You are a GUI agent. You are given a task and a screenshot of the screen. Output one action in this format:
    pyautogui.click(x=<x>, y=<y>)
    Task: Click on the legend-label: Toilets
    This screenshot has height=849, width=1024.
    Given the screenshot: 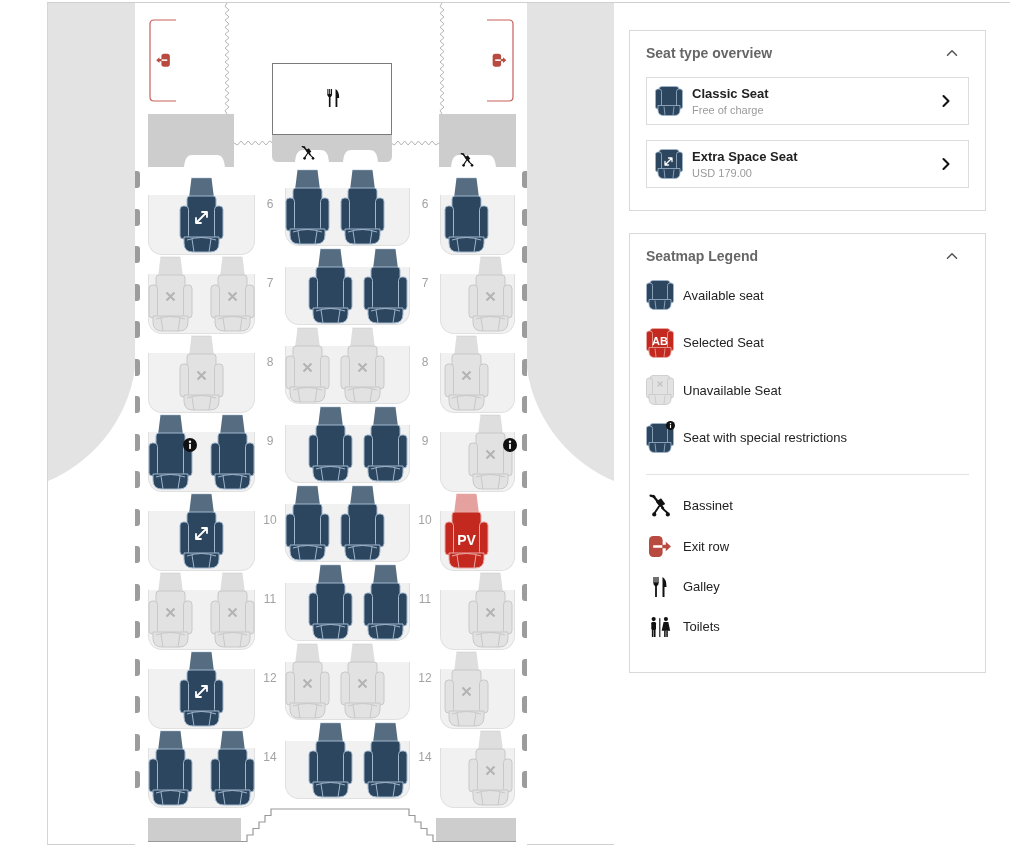 What is the action you would take?
    pyautogui.click(x=701, y=627)
    